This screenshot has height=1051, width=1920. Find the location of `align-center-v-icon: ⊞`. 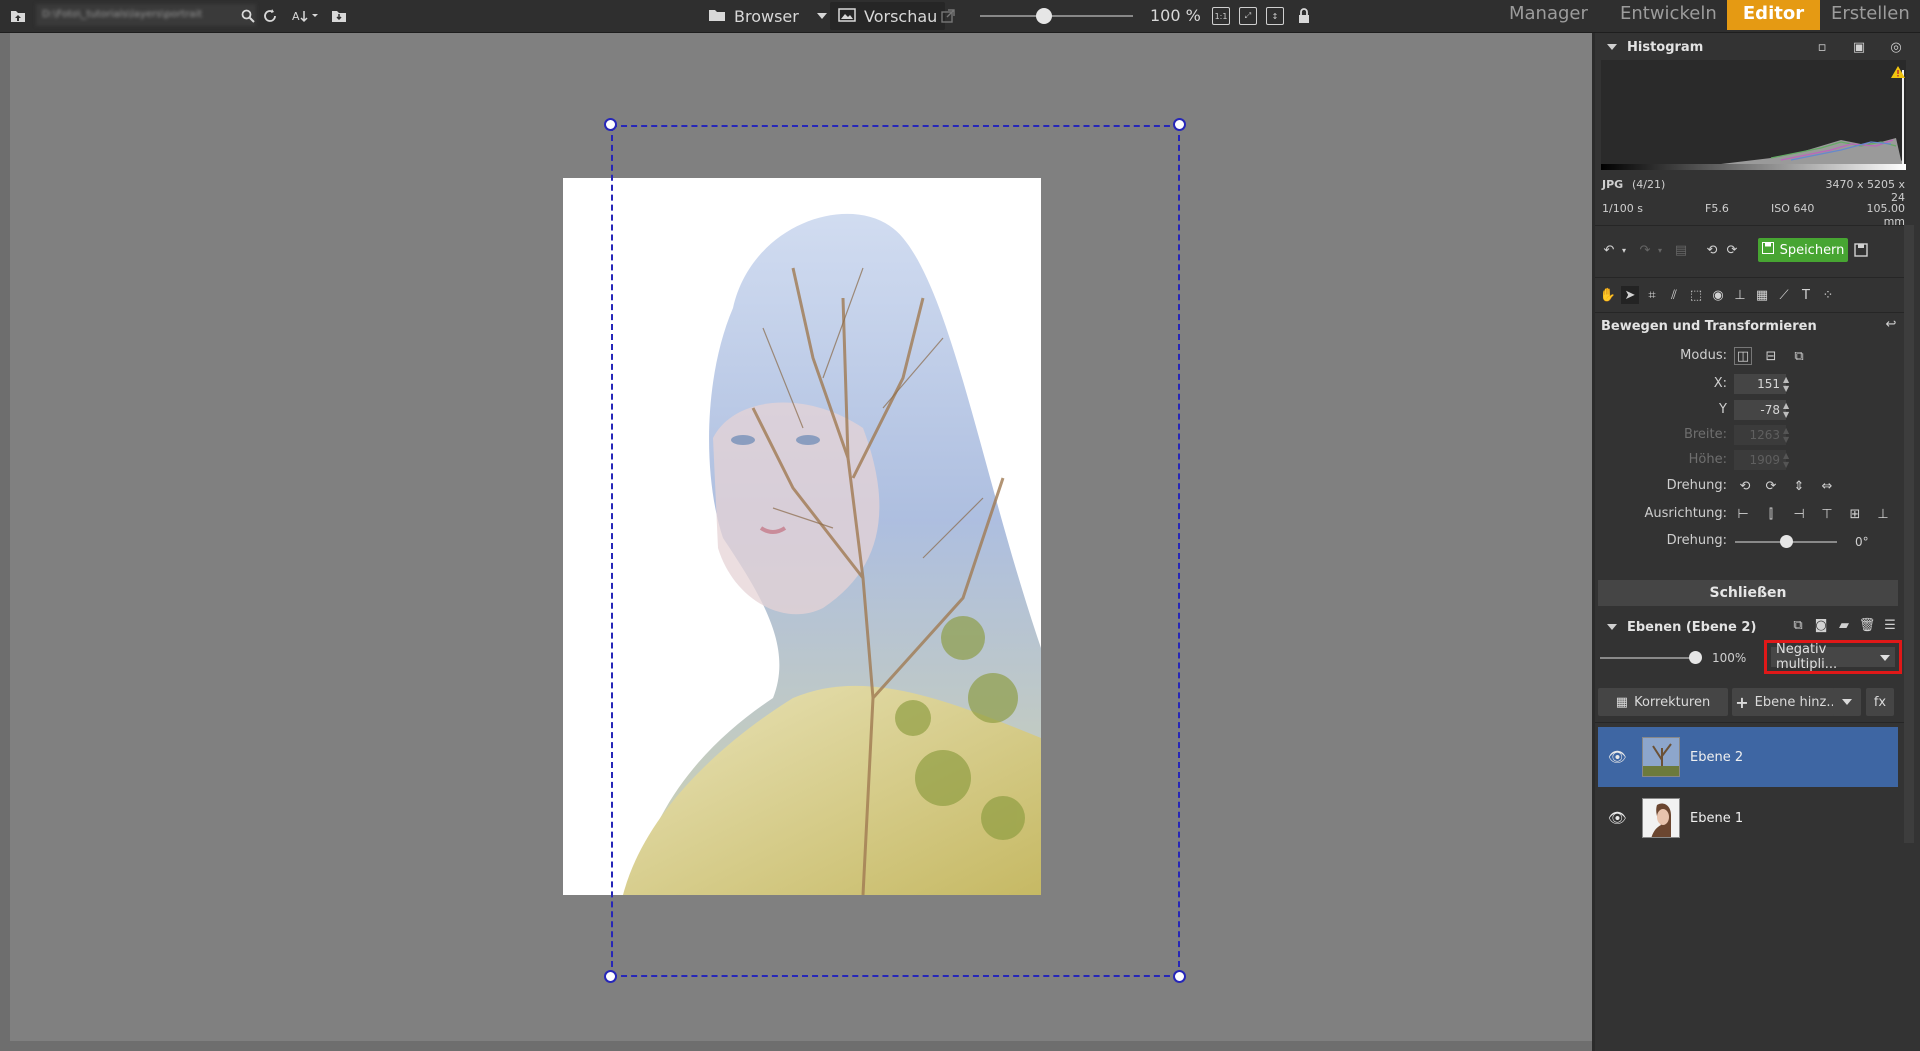

align-center-v-icon: ⊞ is located at coordinates (1855, 514).